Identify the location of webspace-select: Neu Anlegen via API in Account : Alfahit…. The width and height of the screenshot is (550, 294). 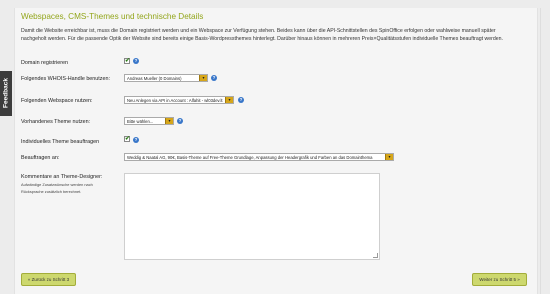
(179, 100).